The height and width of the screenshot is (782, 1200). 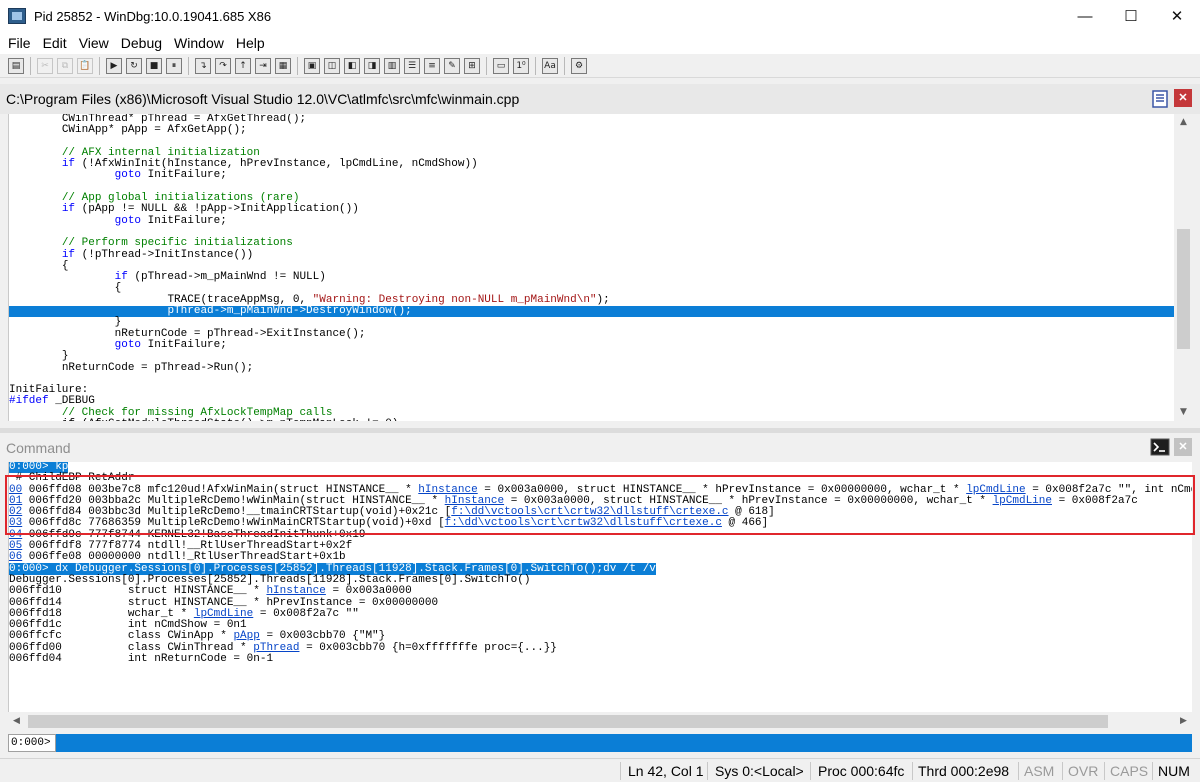 I want to click on scroll-up-arrow-icon: ▲, so click(x=1183, y=122).